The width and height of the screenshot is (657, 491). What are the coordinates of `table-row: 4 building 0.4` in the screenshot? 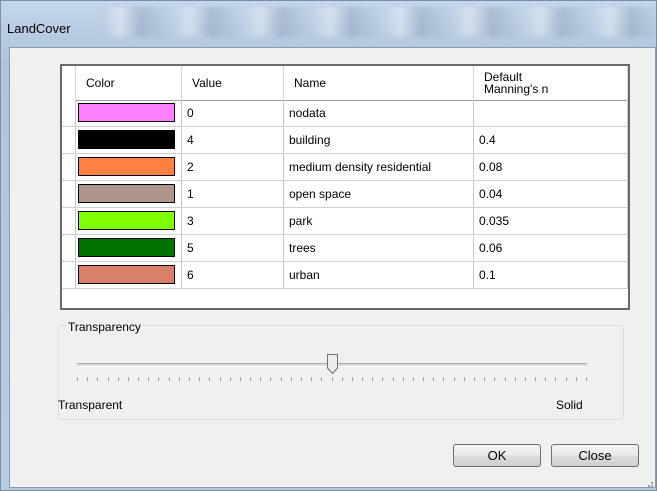 It's located at (345, 140).